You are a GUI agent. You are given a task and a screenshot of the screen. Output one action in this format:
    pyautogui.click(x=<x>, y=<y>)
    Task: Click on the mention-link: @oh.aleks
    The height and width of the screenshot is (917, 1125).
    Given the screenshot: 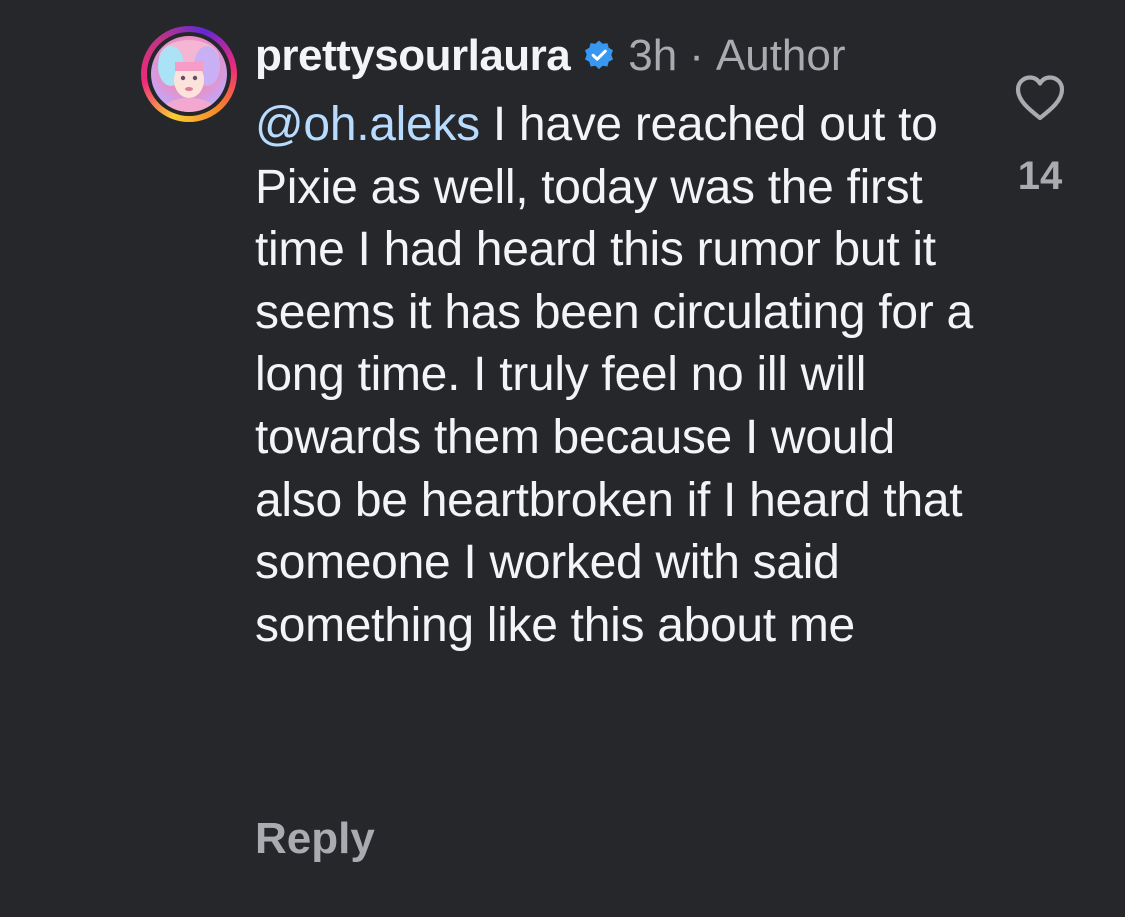 What is the action you would take?
    pyautogui.click(x=367, y=124)
    